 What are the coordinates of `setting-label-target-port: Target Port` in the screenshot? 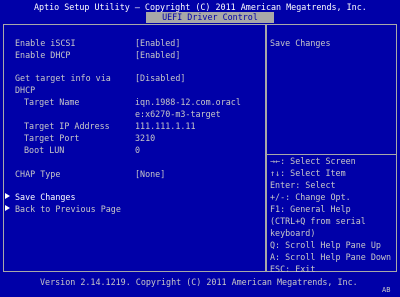 It's located at (52, 138).